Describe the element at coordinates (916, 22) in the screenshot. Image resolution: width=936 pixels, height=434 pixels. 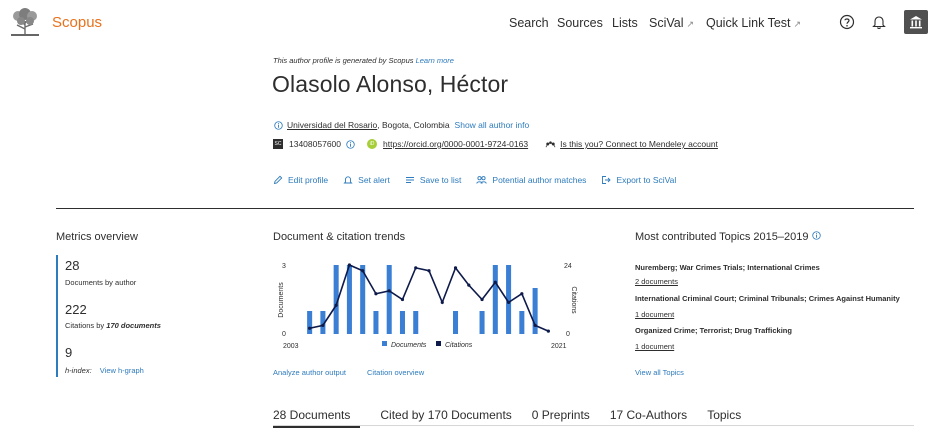
I see `institution-icon` at that location.